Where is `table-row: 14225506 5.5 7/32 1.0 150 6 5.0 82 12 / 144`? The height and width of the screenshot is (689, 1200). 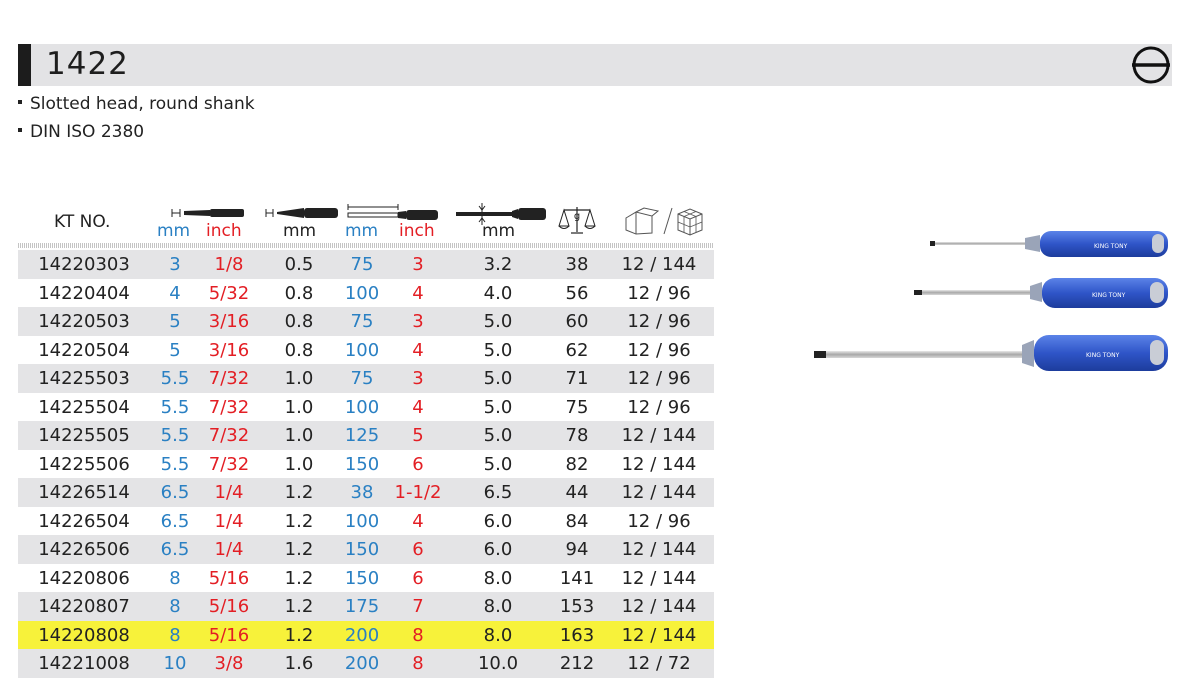
table-row: 14225506 5.5 7/32 1.0 150 6 5.0 82 12 / 144 is located at coordinates (366, 464).